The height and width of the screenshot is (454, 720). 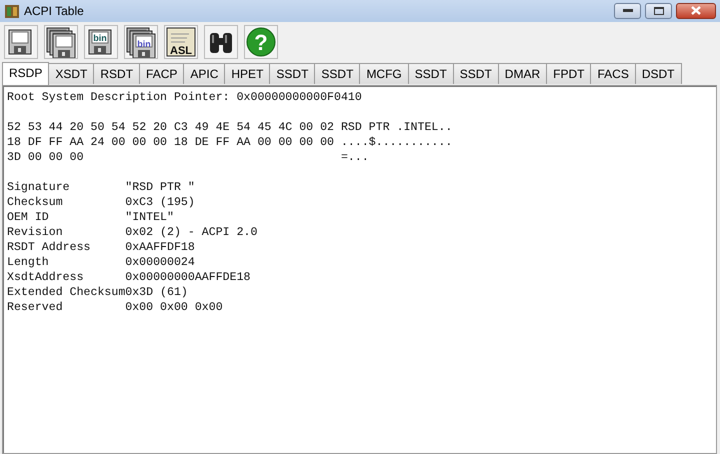 I want to click on hex-bytes: 52 53 44 20 50 54 52 20 C3 49 4E 54 45 4C 00 02, so click(x=171, y=127).